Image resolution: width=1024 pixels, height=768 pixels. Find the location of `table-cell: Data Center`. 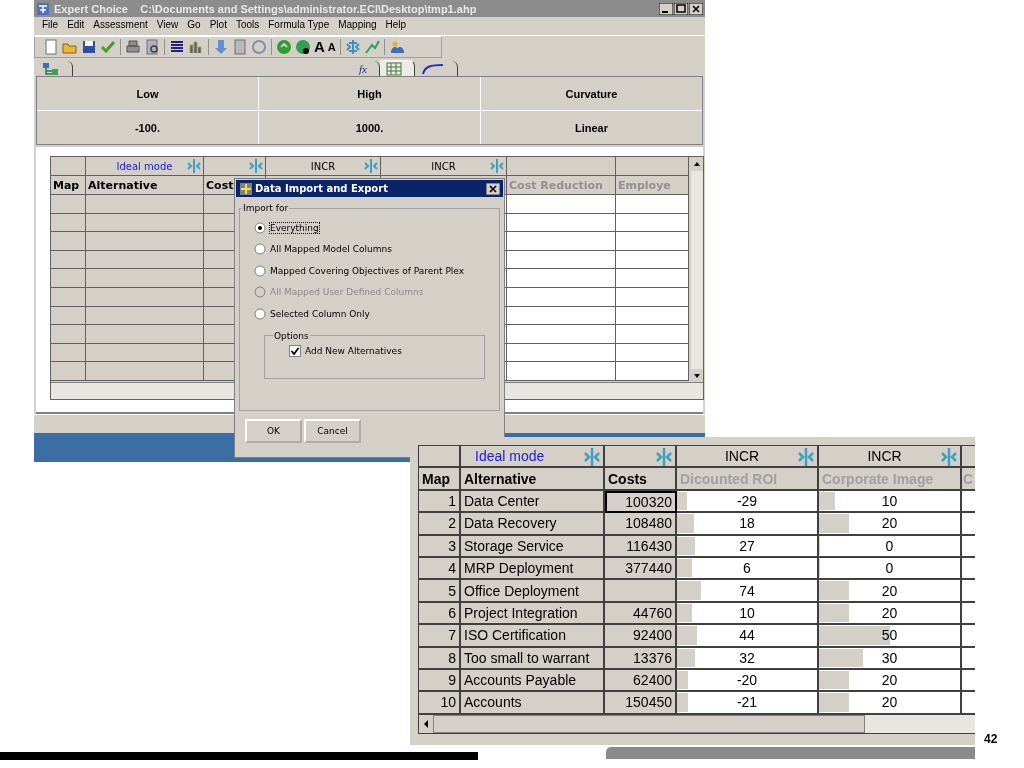

table-cell: Data Center is located at coordinates (533, 502).